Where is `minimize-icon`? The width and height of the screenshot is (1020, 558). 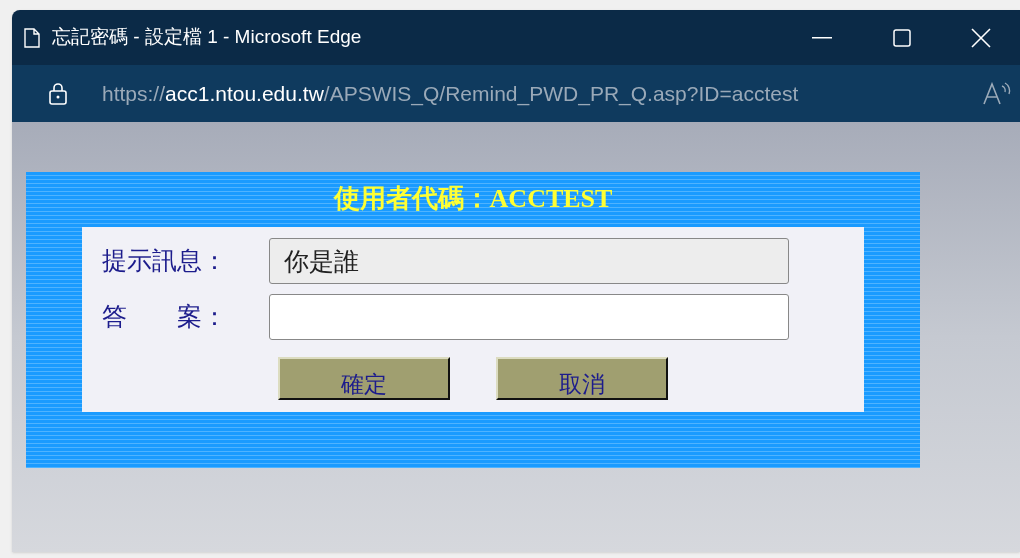 minimize-icon is located at coordinates (822, 37).